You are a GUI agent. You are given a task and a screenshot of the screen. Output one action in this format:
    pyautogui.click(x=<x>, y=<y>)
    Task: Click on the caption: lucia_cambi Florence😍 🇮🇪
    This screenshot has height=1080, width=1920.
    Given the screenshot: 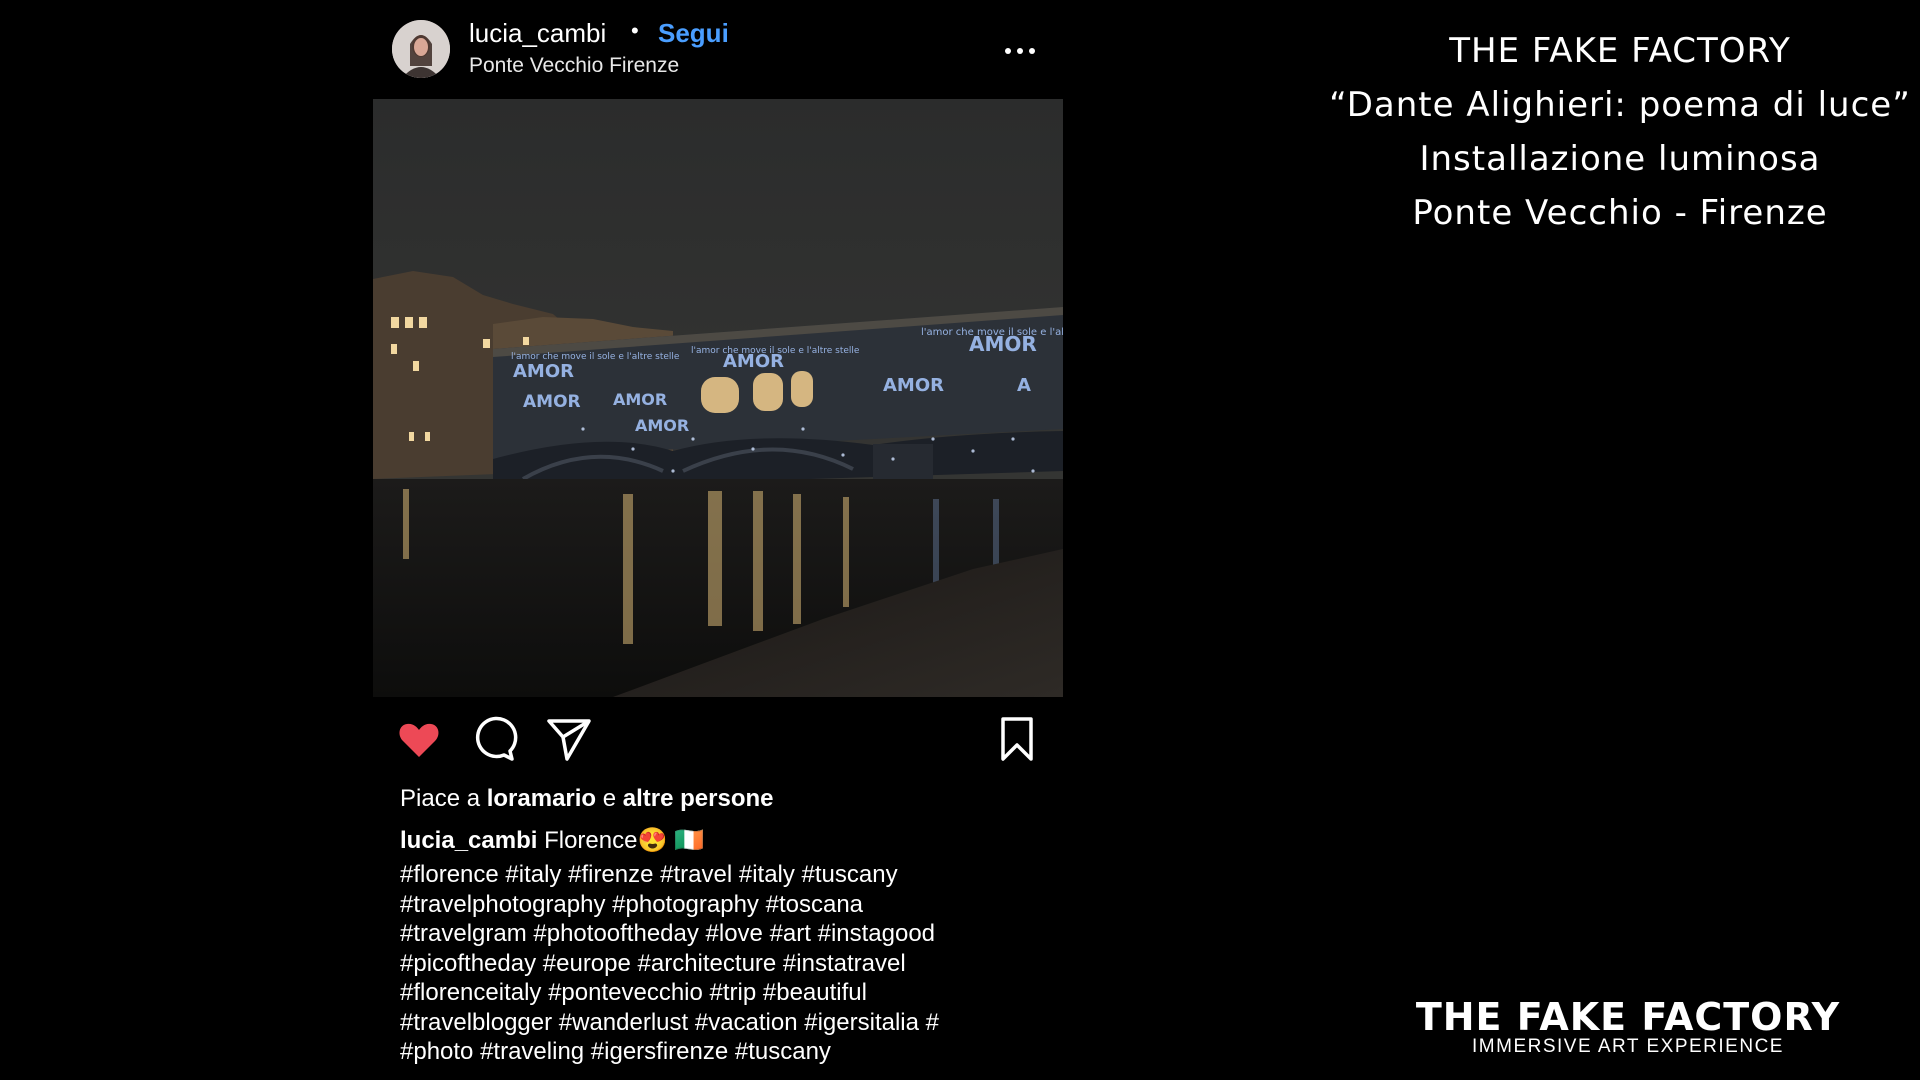 What is the action you would take?
    pyautogui.click(x=552, y=840)
    